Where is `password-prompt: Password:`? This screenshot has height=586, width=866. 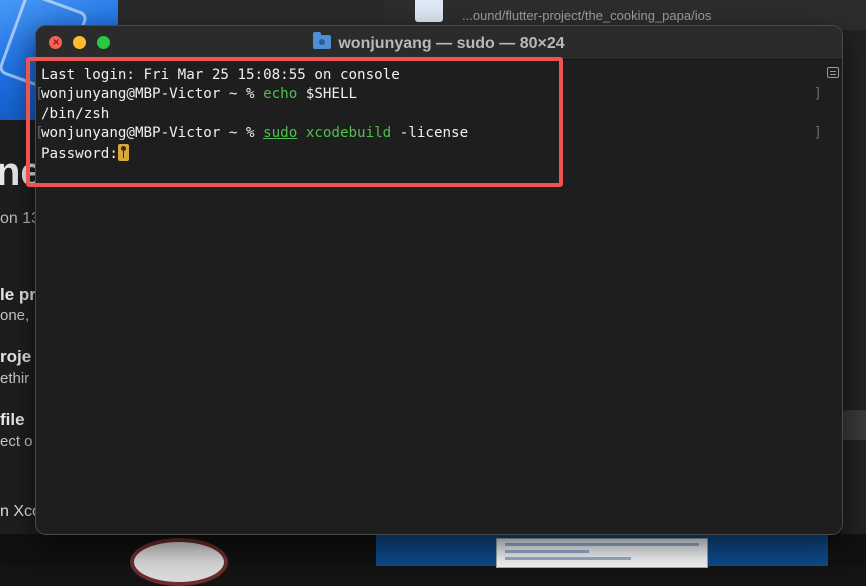 password-prompt: Password: is located at coordinates (79, 153).